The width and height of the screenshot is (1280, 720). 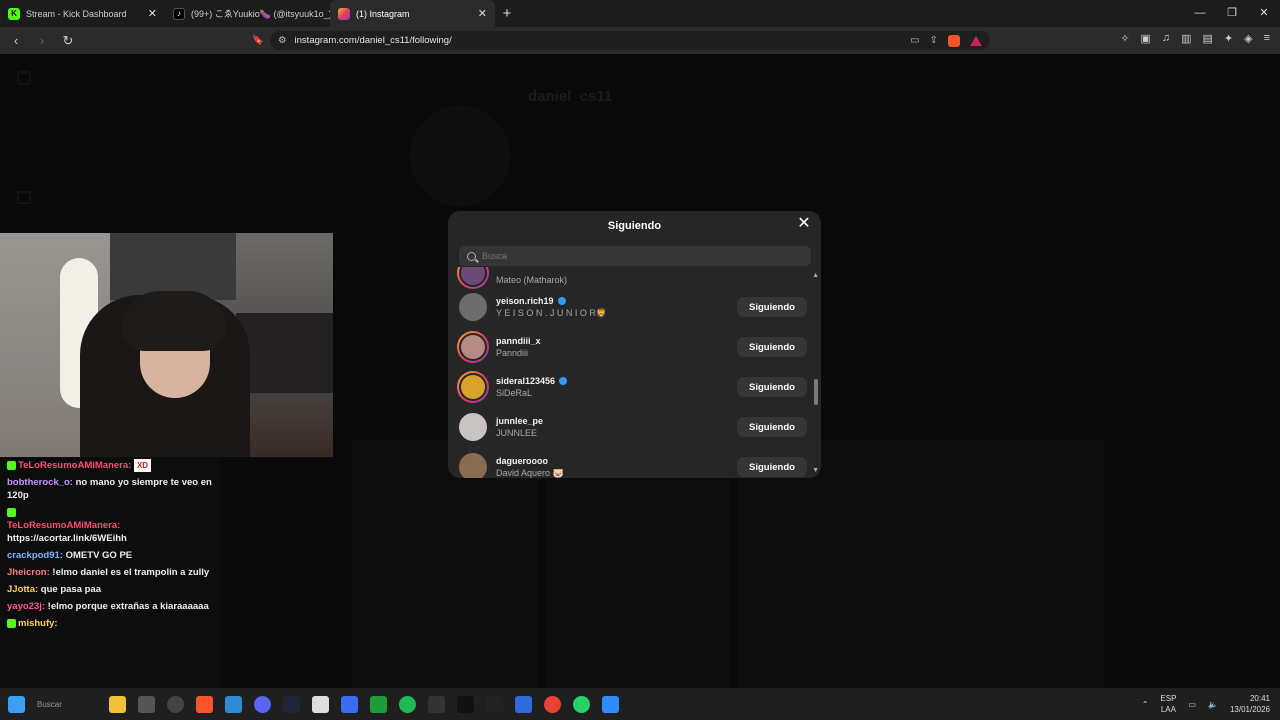 I want to click on whatsapp-icon, so click(x=581, y=704).